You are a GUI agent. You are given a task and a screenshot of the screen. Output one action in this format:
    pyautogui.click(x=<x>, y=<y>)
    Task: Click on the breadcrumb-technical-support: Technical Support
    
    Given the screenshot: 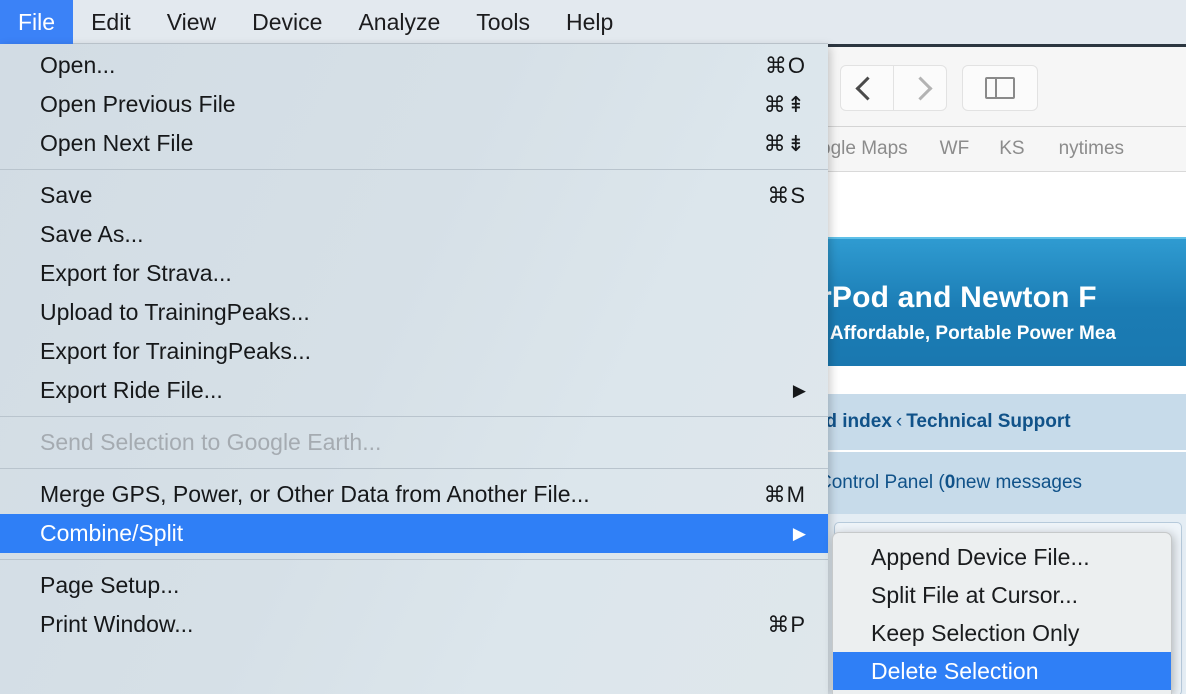 What is the action you would take?
    pyautogui.click(x=988, y=422)
    